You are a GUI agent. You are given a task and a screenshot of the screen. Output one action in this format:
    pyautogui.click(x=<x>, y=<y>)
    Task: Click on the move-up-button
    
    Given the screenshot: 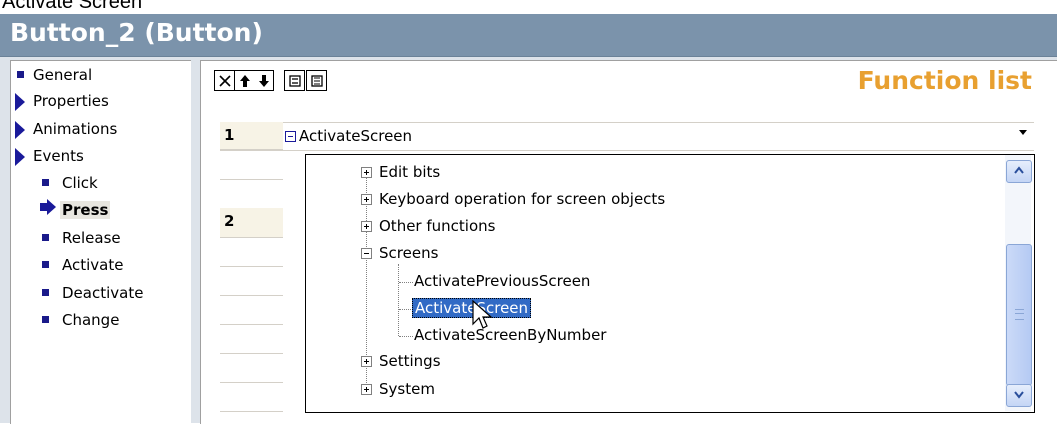 What is the action you would take?
    pyautogui.click(x=244, y=80)
    